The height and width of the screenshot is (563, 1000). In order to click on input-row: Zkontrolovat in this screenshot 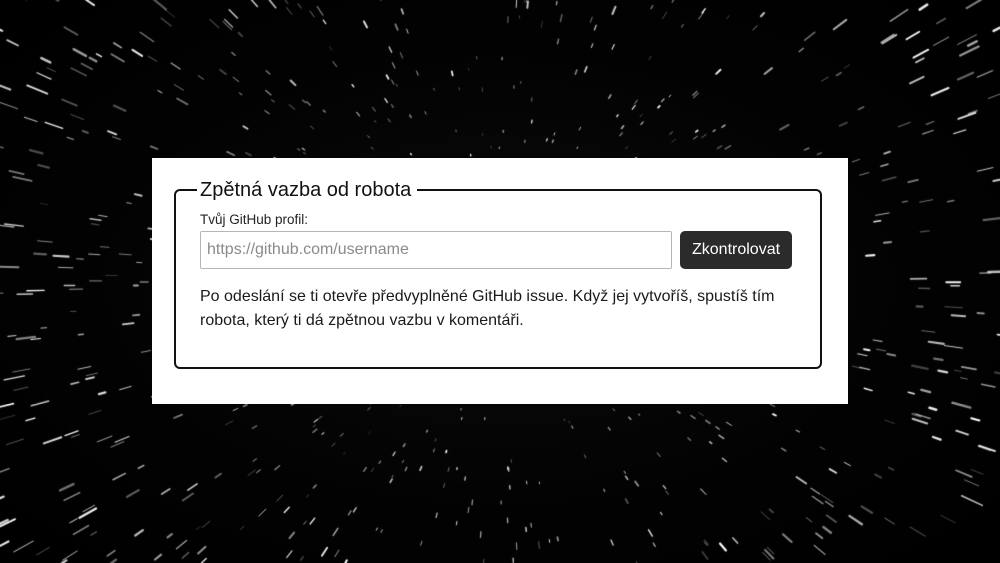, I will do `click(510, 250)`.